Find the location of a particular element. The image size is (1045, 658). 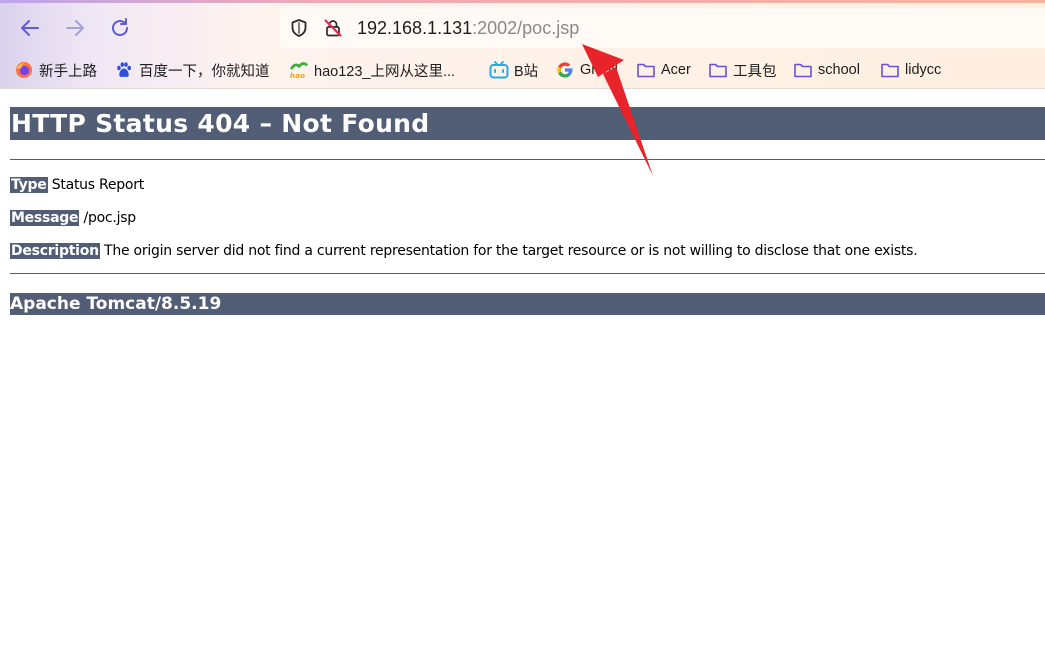

bookmark-label: Gmail is located at coordinates (599, 70).